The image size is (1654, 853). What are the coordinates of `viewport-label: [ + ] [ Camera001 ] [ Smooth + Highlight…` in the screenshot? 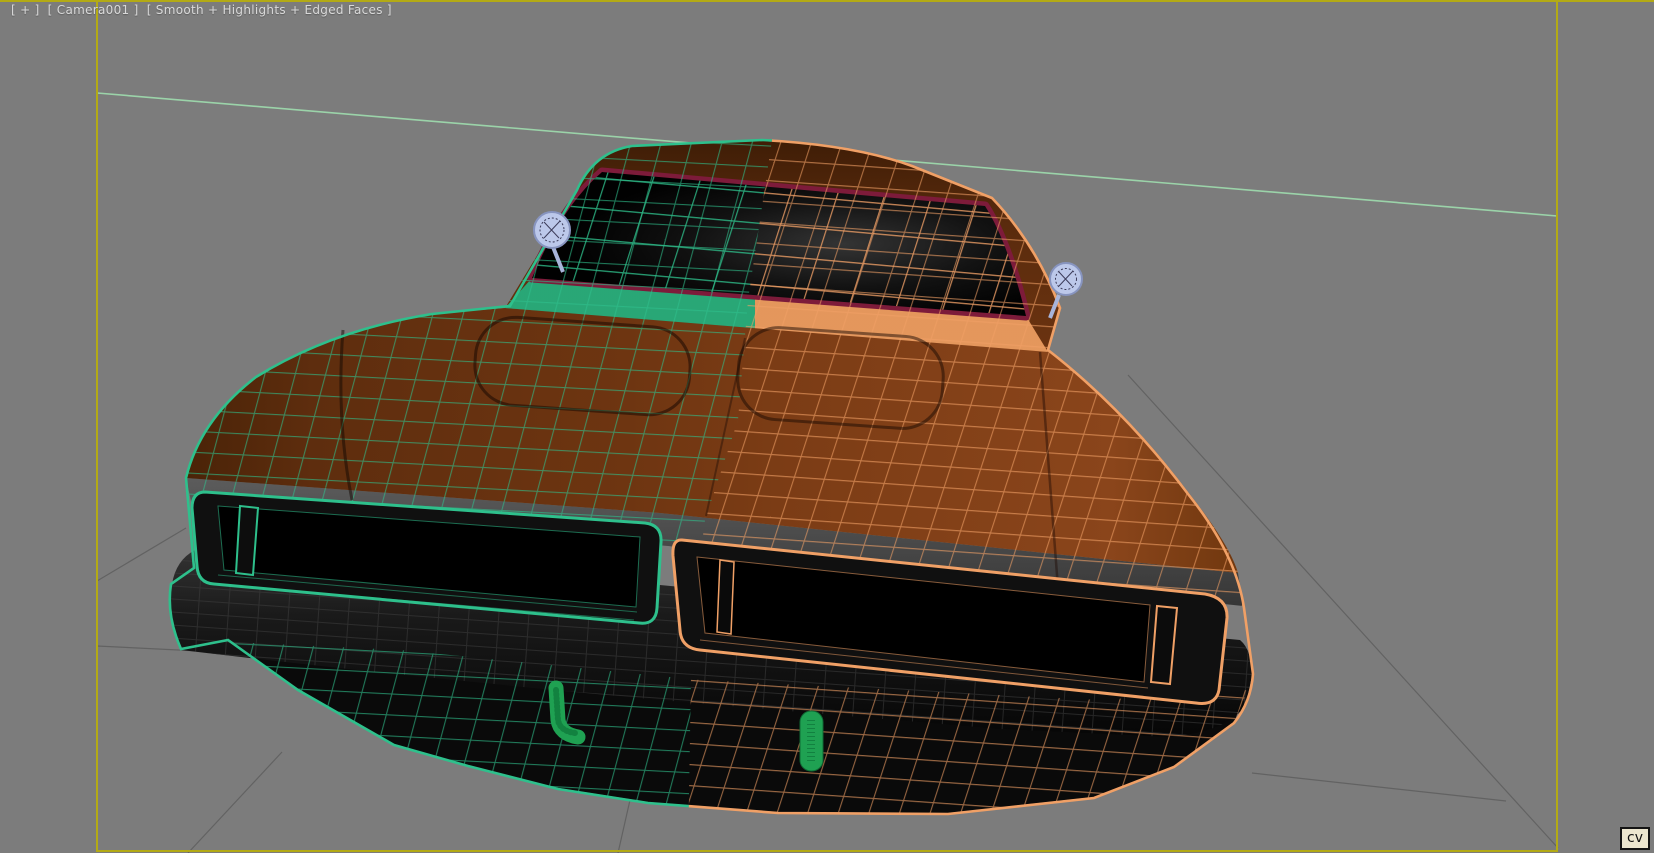 It's located at (203, 10).